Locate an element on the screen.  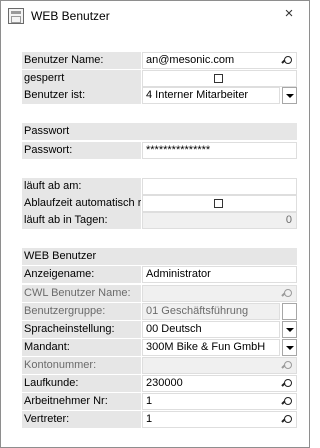
window-app-icon is located at coordinates (16, 16).